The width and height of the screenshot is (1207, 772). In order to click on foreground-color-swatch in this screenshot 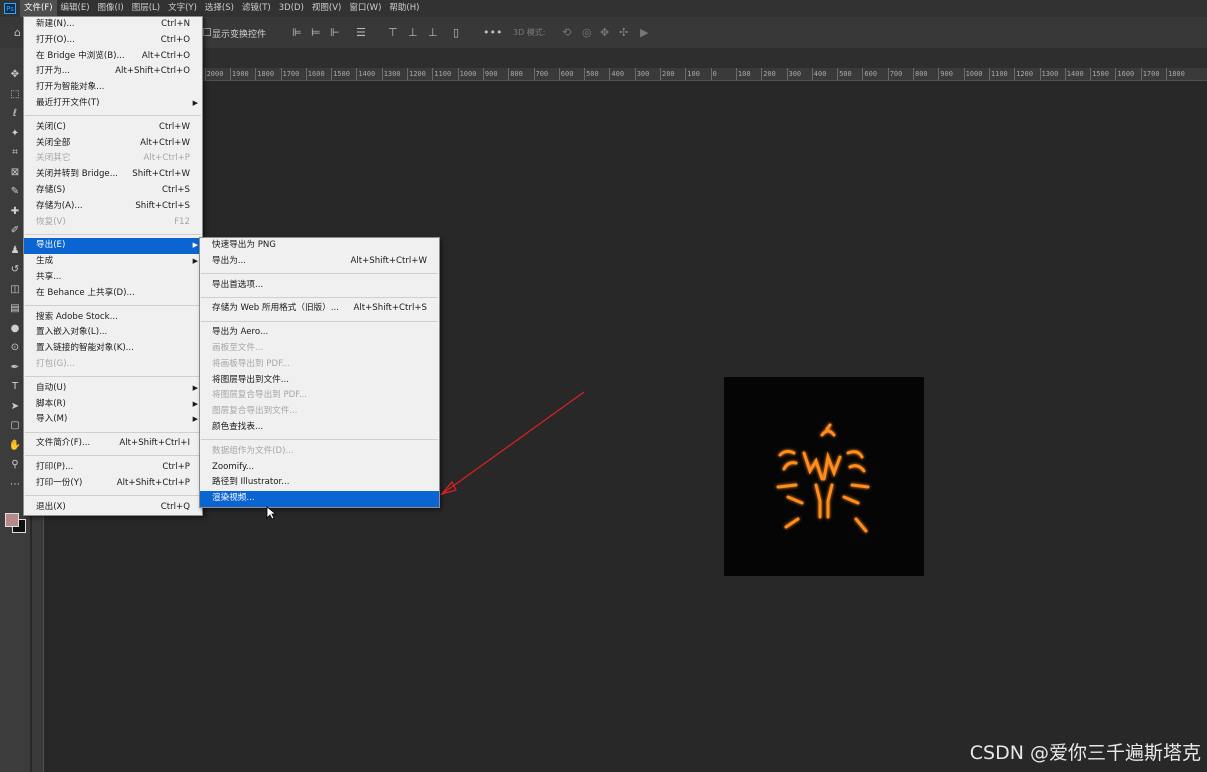, I will do `click(12, 520)`.